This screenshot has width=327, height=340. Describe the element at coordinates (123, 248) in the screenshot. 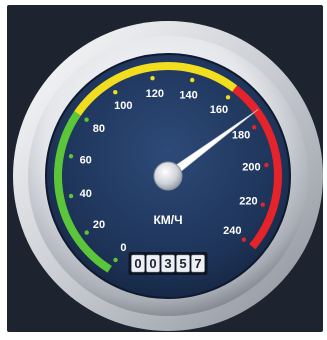

I see `scale-label: 0` at that location.